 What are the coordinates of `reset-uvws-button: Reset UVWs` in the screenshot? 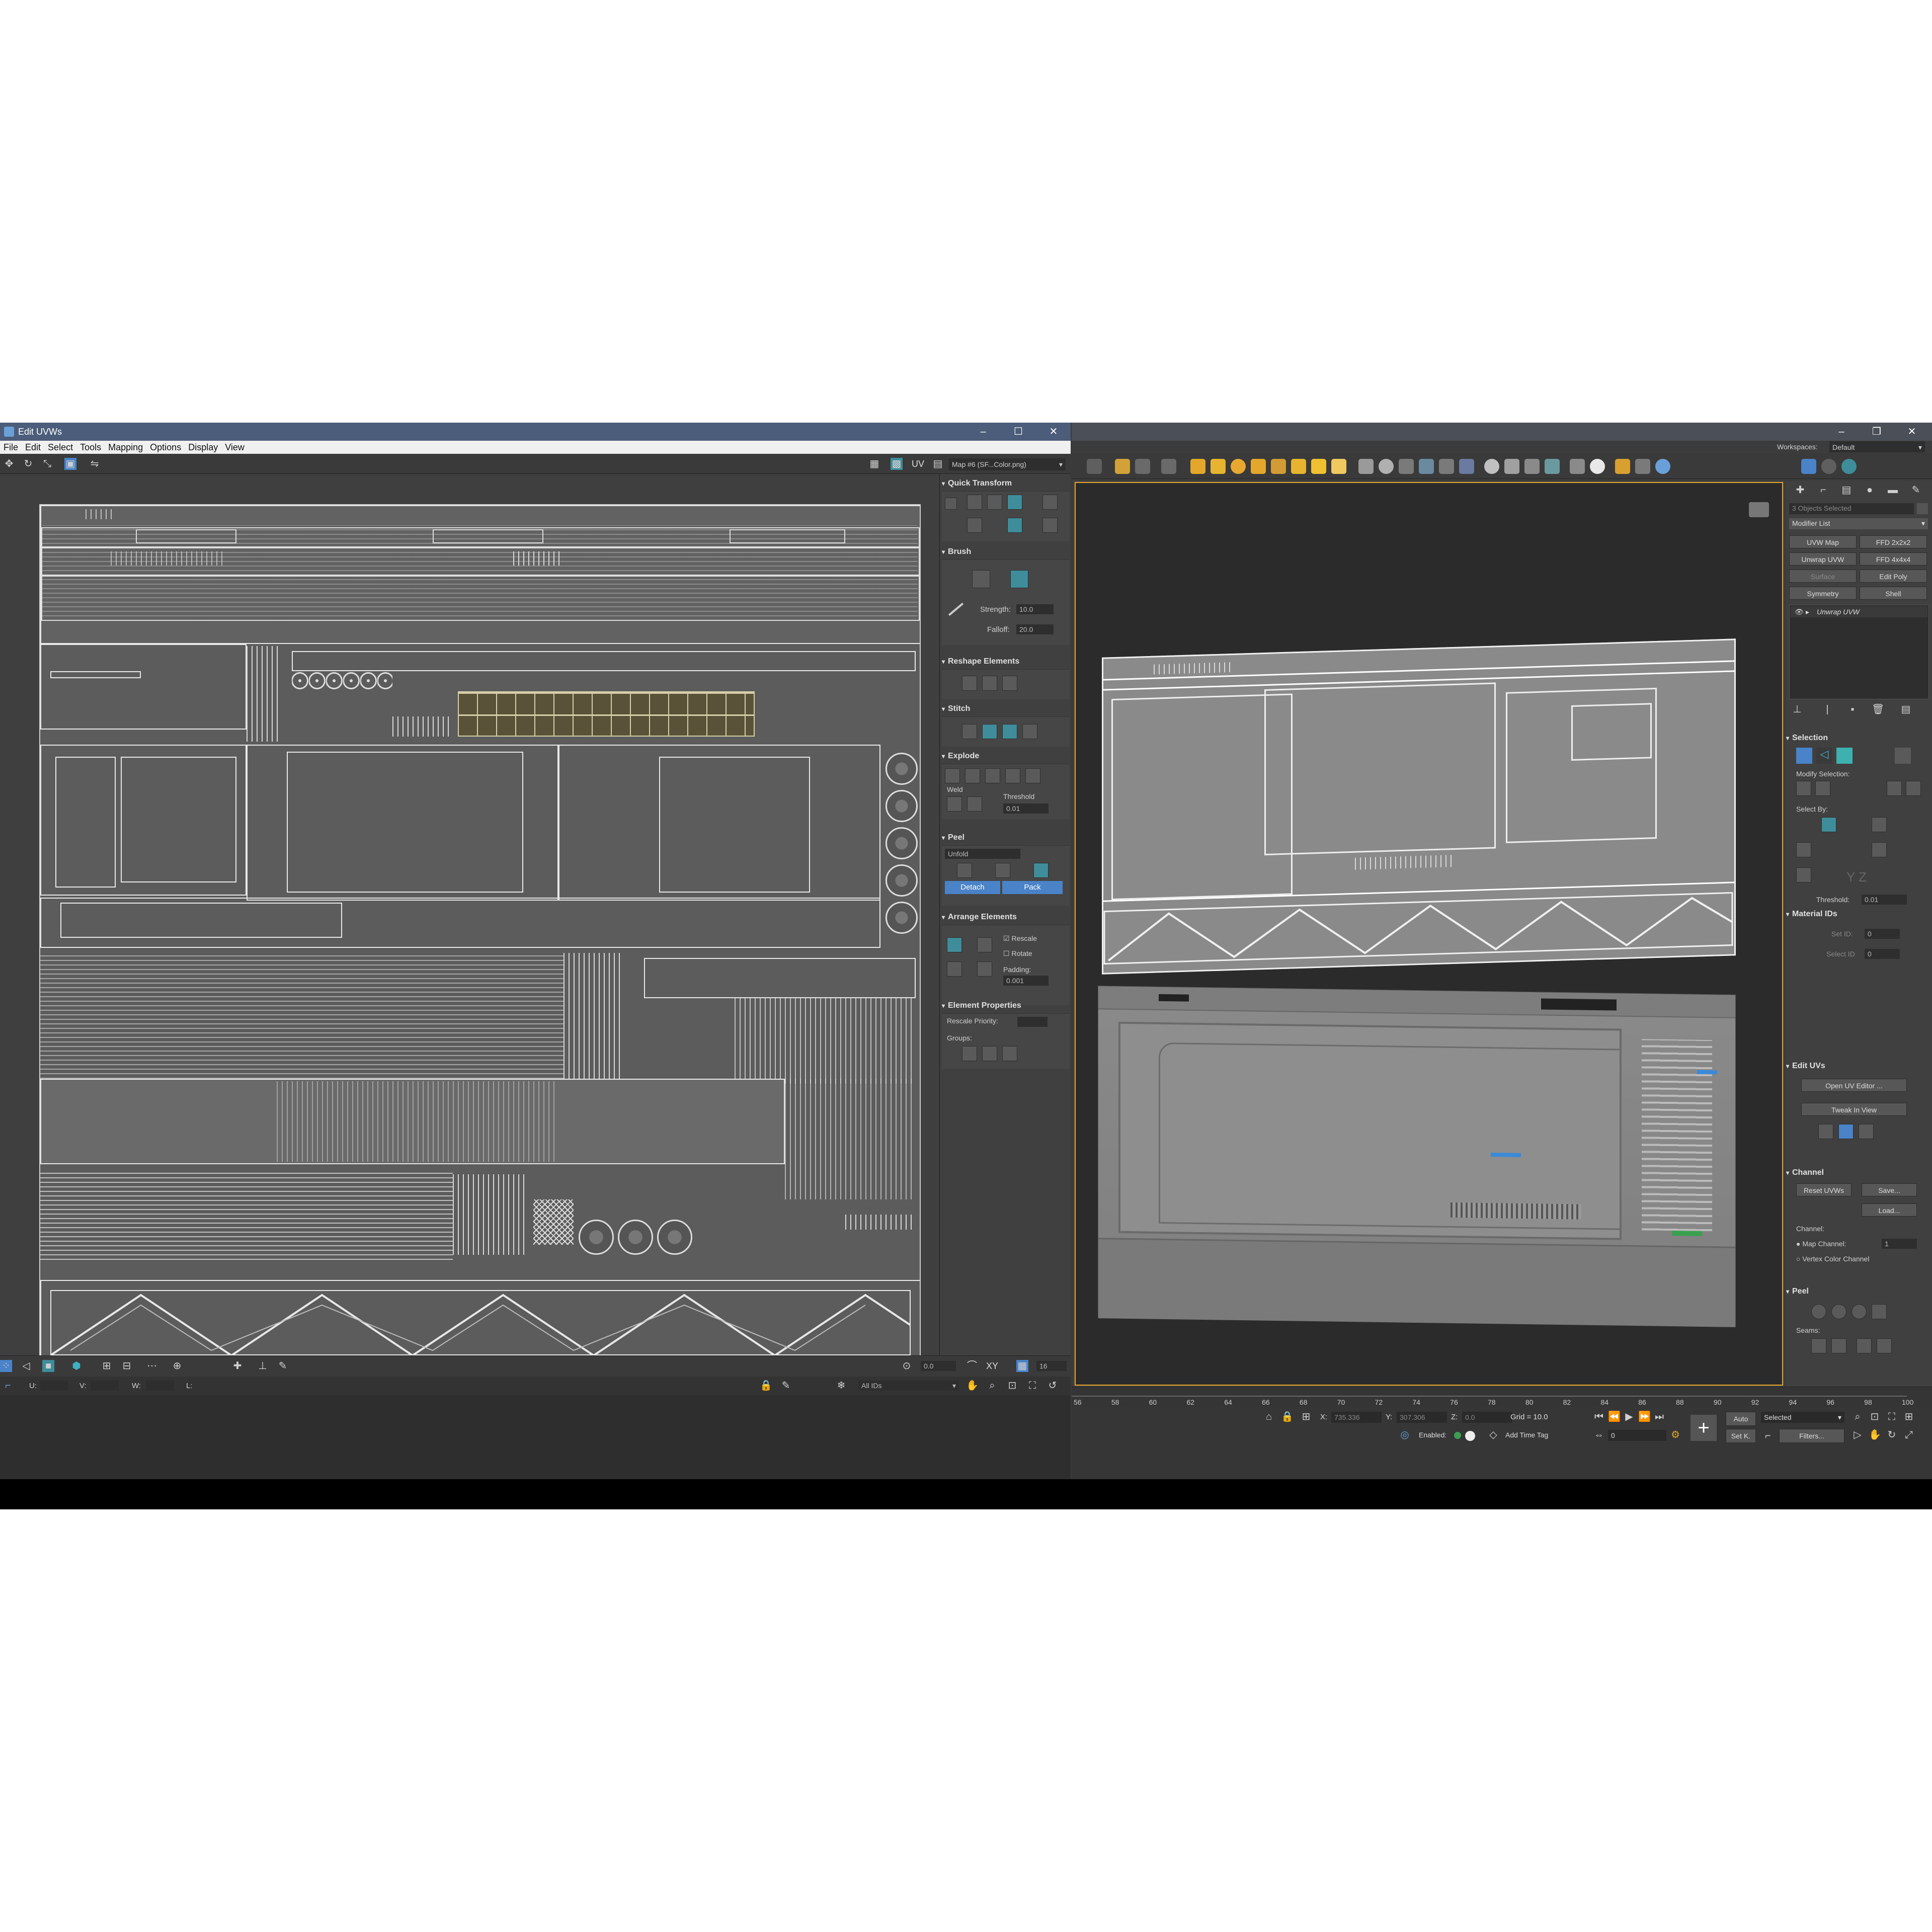 It's located at (1824, 1189).